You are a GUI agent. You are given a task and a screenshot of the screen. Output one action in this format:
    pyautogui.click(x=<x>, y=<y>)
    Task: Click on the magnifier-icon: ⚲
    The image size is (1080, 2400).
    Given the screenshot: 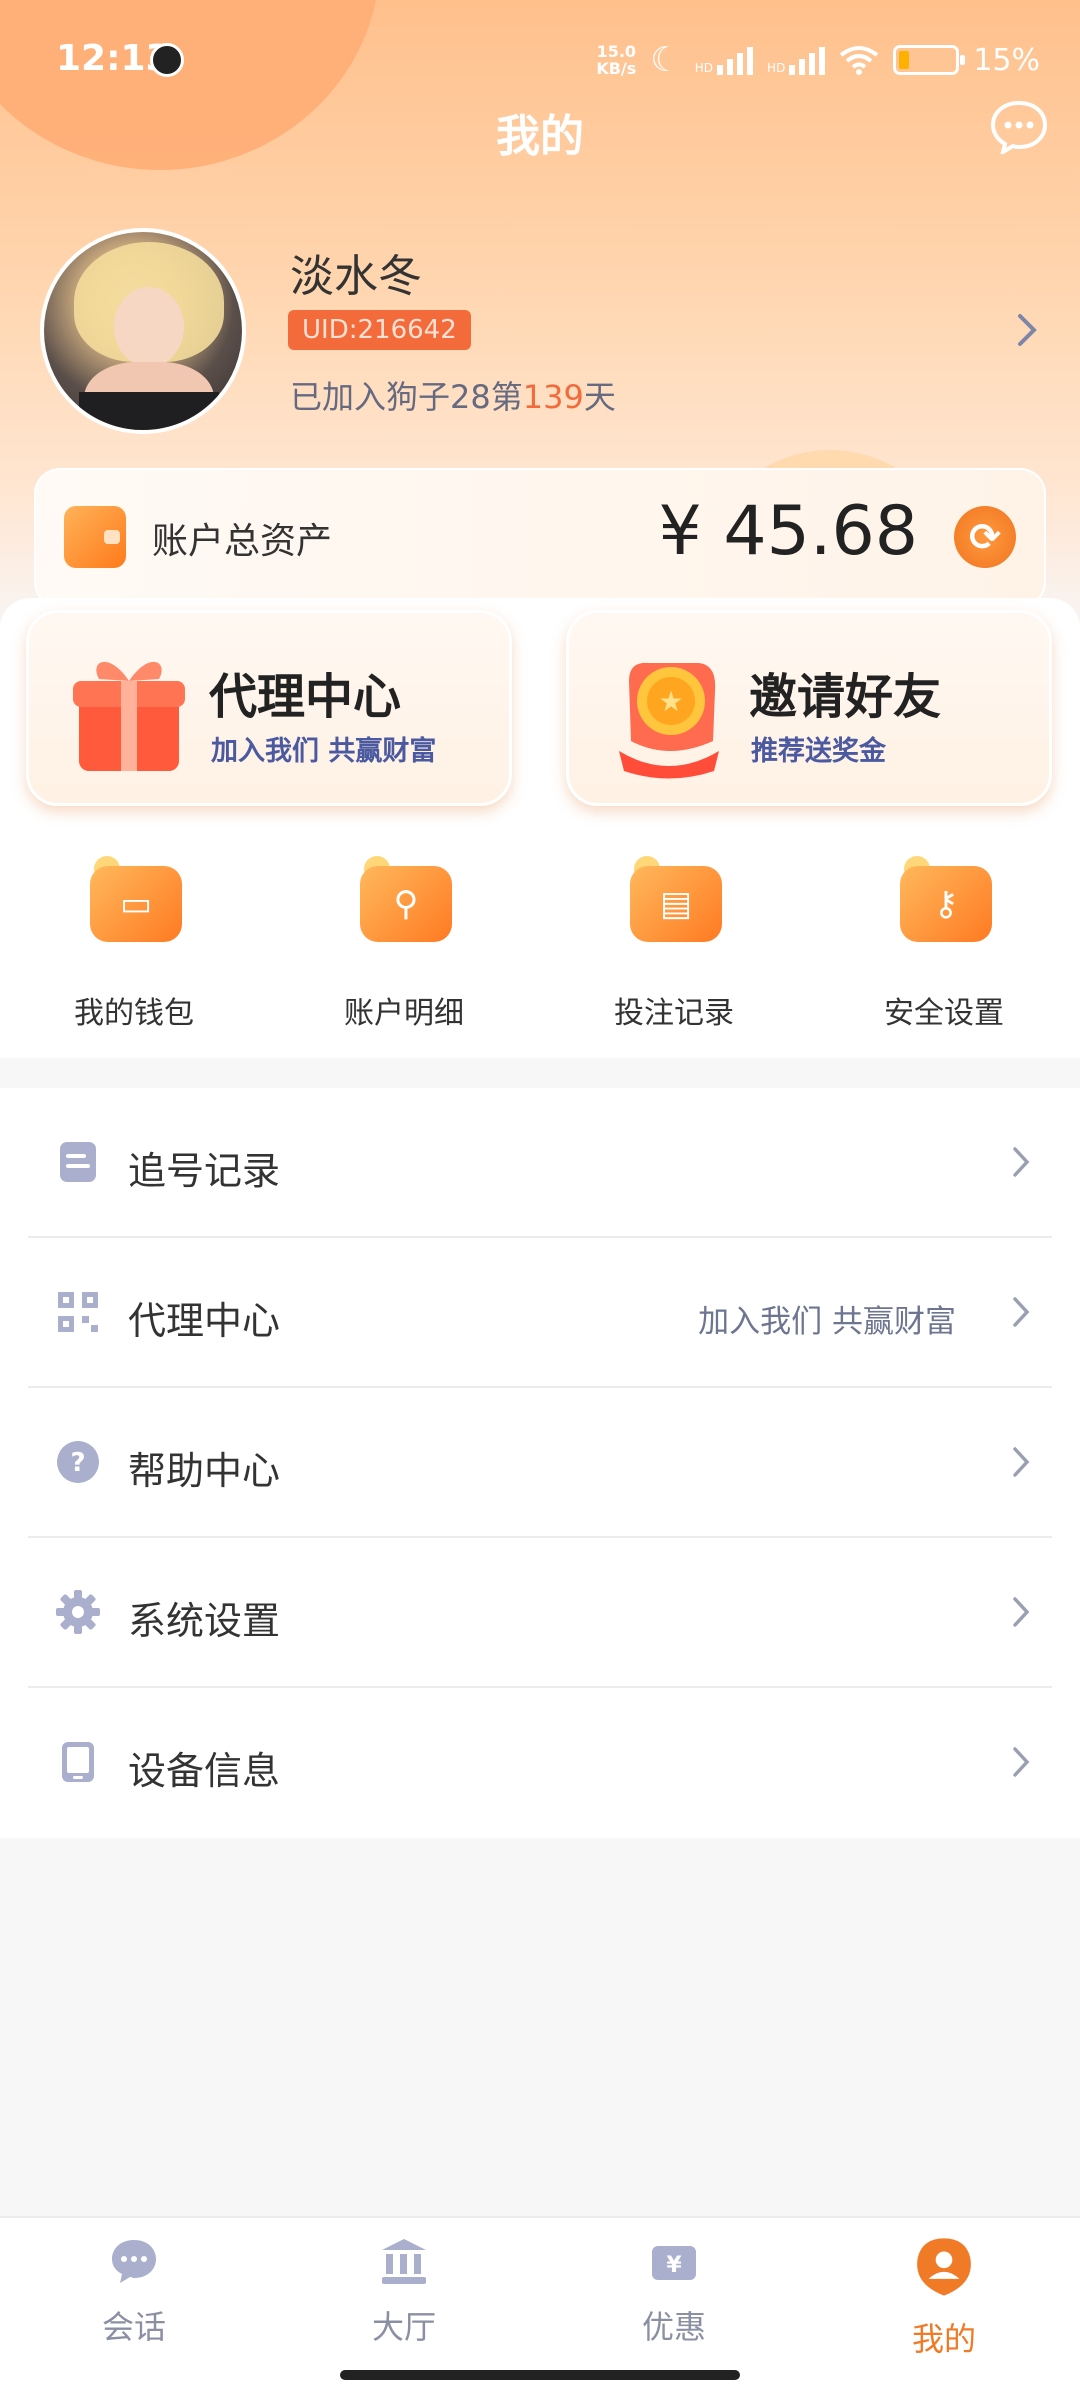 What is the action you would take?
    pyautogui.click(x=404, y=901)
    